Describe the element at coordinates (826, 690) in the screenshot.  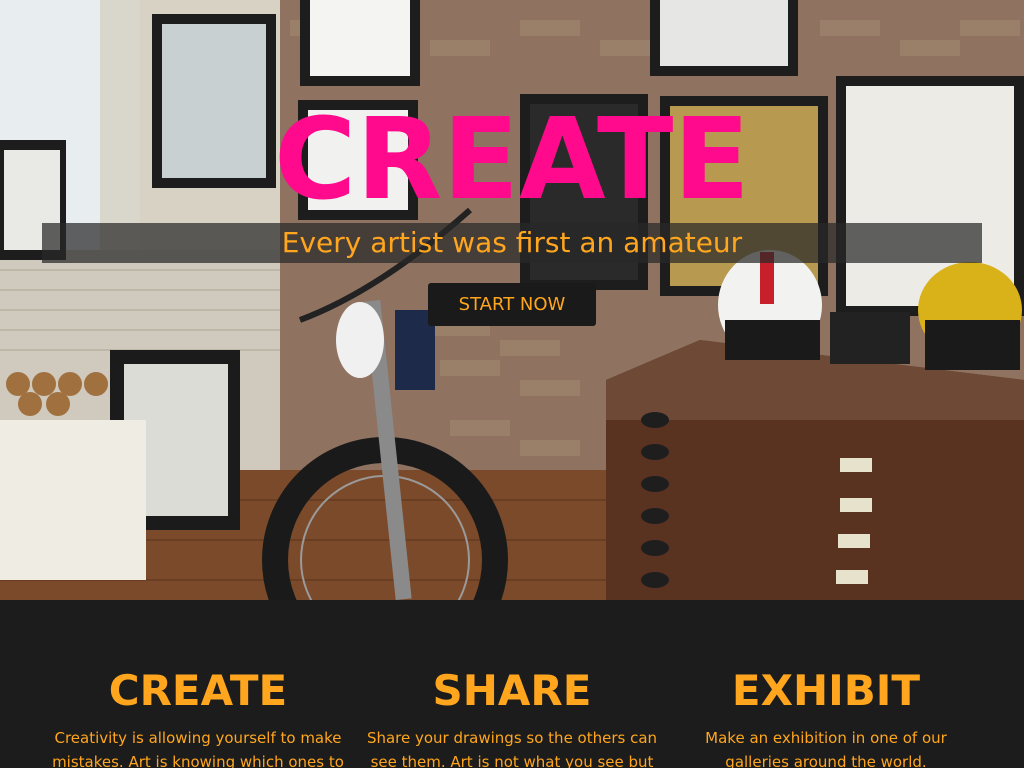
I see `feature-title: EXHIBIT` at that location.